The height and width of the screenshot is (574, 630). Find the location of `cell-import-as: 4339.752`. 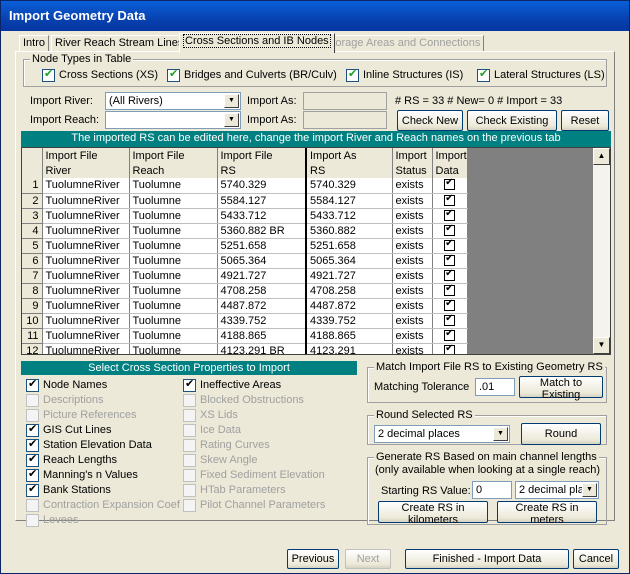

cell-import-as: 4339.752 is located at coordinates (349, 321).